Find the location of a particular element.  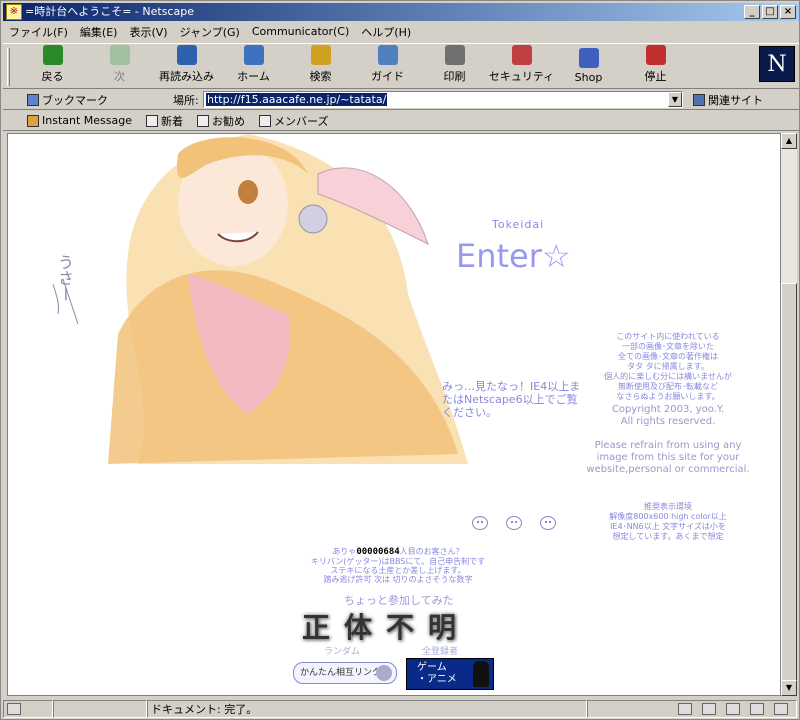

face-icons is located at coordinates (514, 523).